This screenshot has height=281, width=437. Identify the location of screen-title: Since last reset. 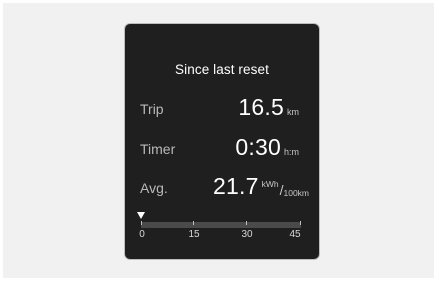
(222, 69).